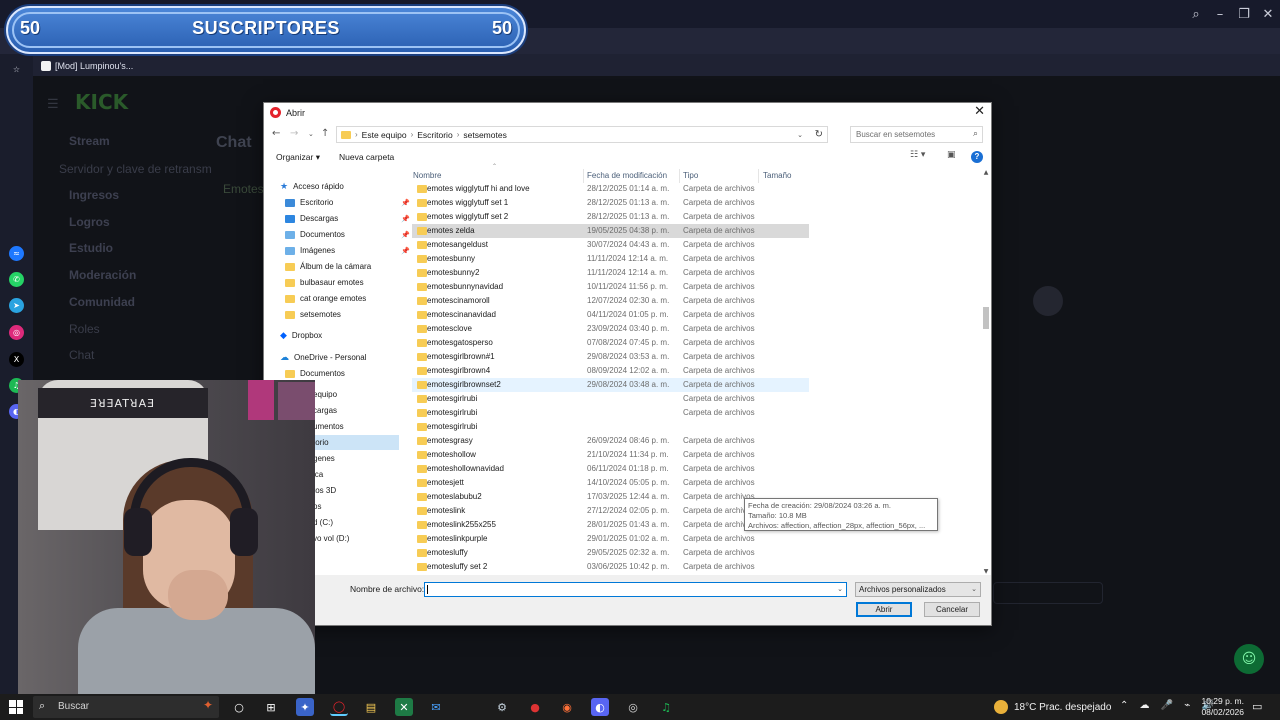  What do you see at coordinates (800, 135) in the screenshot?
I see `chevron-down-icon: ⌄` at bounding box center [800, 135].